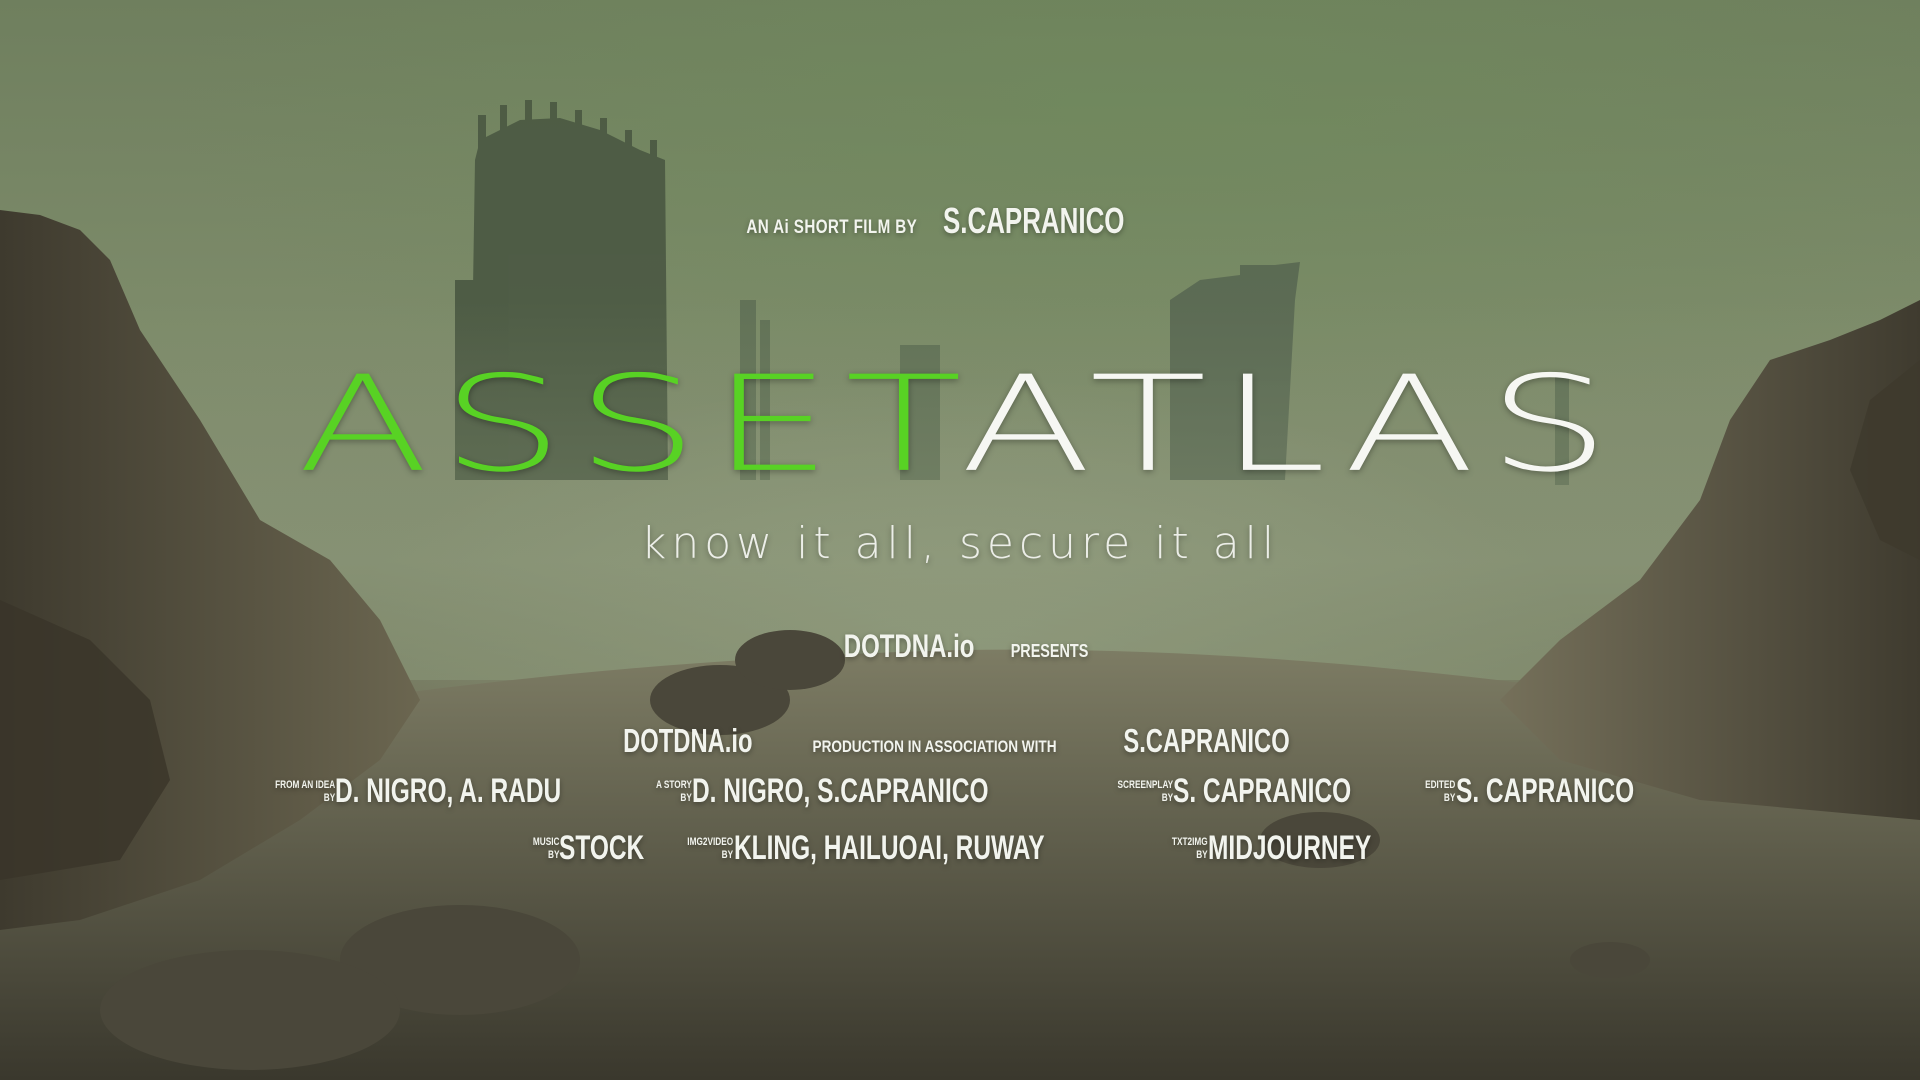 This screenshot has height=1080, width=1920. What do you see at coordinates (1289, 848) in the screenshot?
I see `credit-name: MIDJOURNEY` at bounding box center [1289, 848].